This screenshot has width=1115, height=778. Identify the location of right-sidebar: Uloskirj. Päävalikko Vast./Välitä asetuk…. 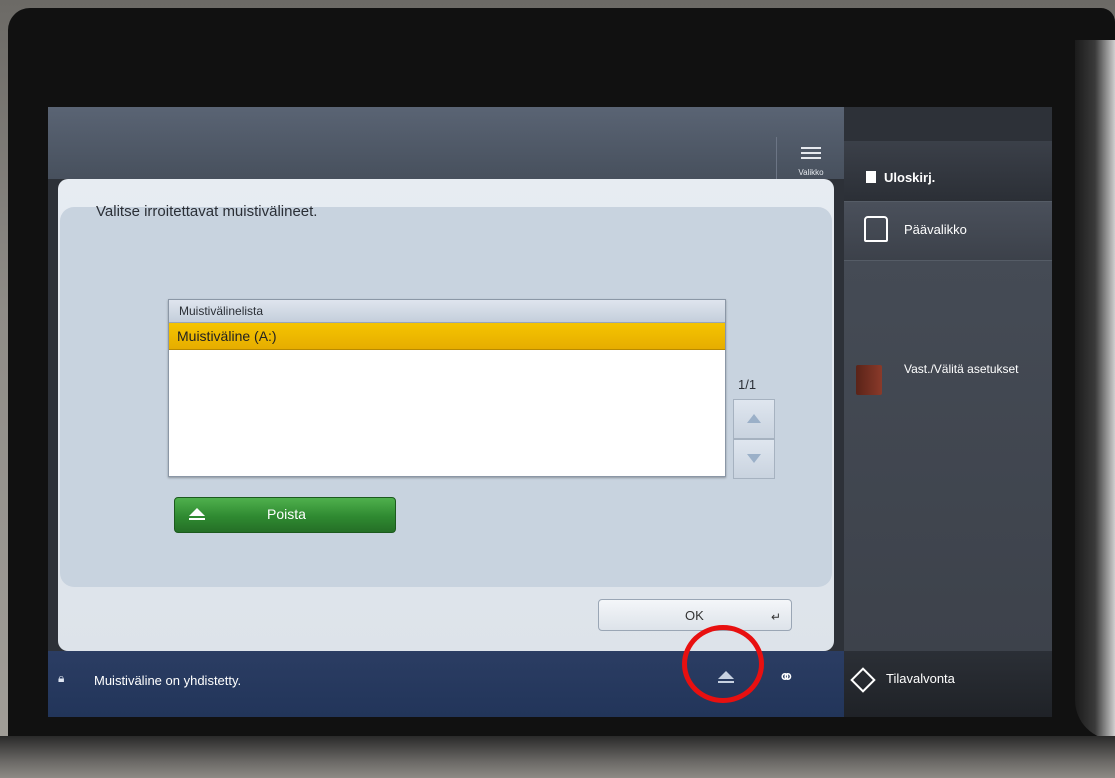
(948, 429).